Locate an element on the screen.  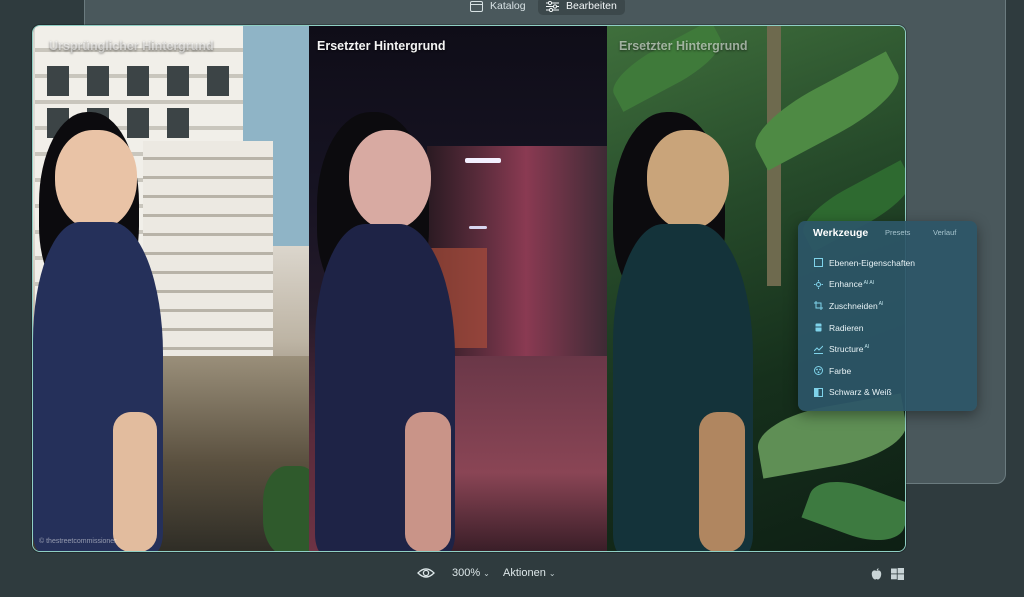
windows-platform-button is located at coordinates (897, 574).